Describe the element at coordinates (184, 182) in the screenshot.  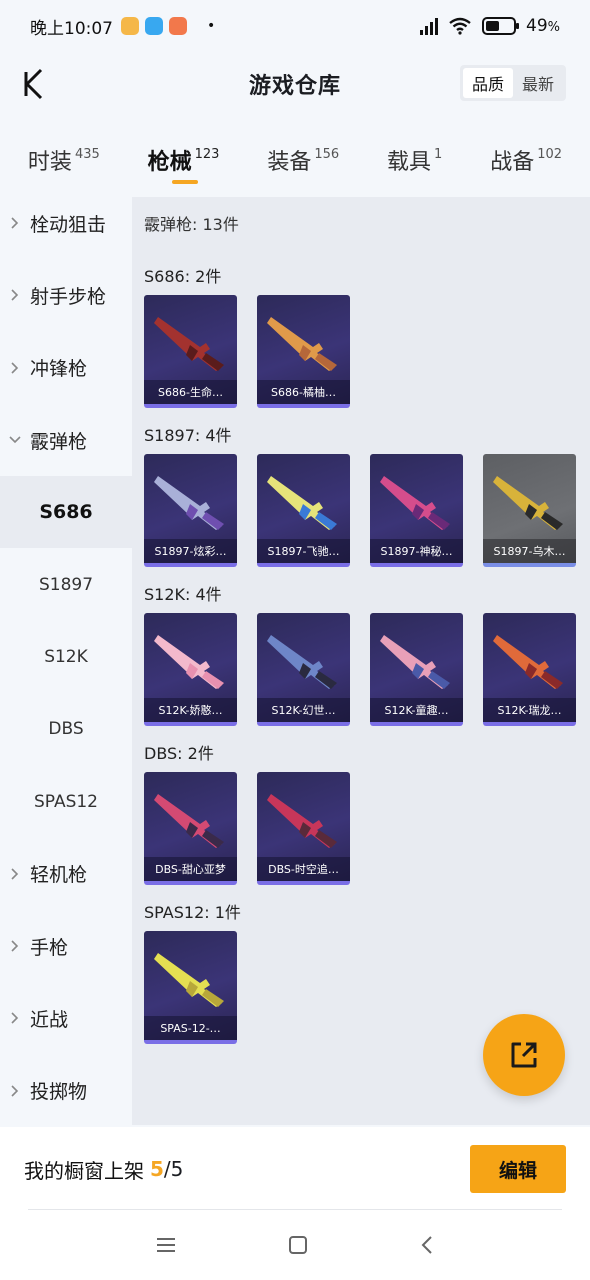
I see `active-tab-indicator` at that location.